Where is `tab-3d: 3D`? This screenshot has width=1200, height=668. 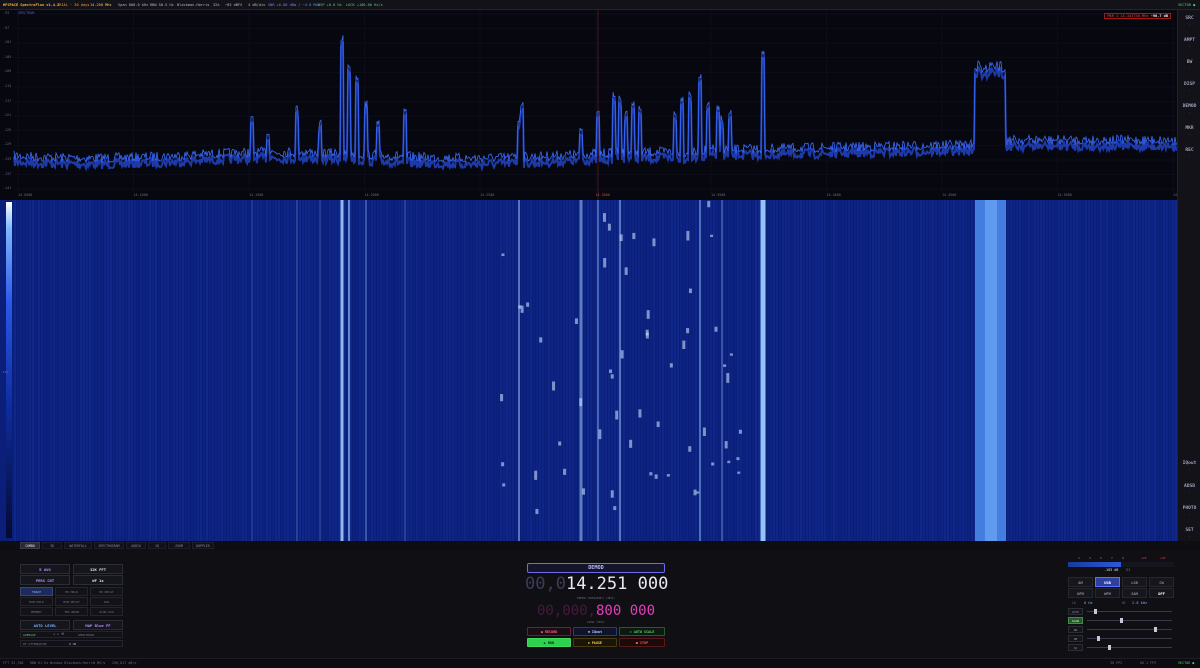 tab-3d: 3D is located at coordinates (52, 545).